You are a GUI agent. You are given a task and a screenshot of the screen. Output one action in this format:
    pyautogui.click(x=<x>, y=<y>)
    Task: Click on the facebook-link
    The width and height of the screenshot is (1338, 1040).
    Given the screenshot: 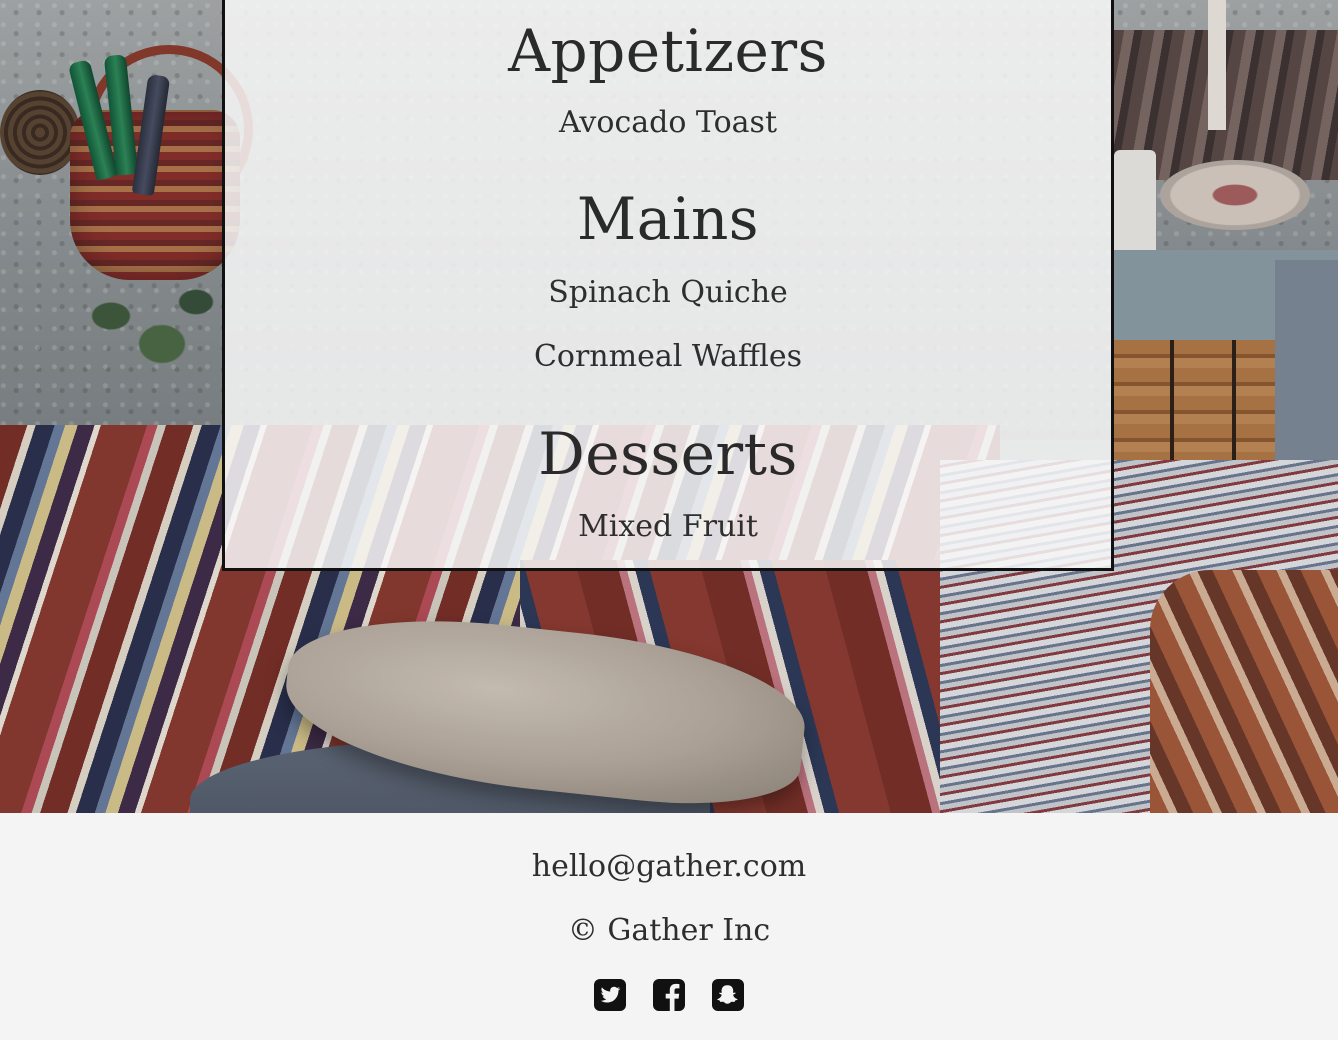 What is the action you would take?
    pyautogui.click(x=669, y=995)
    